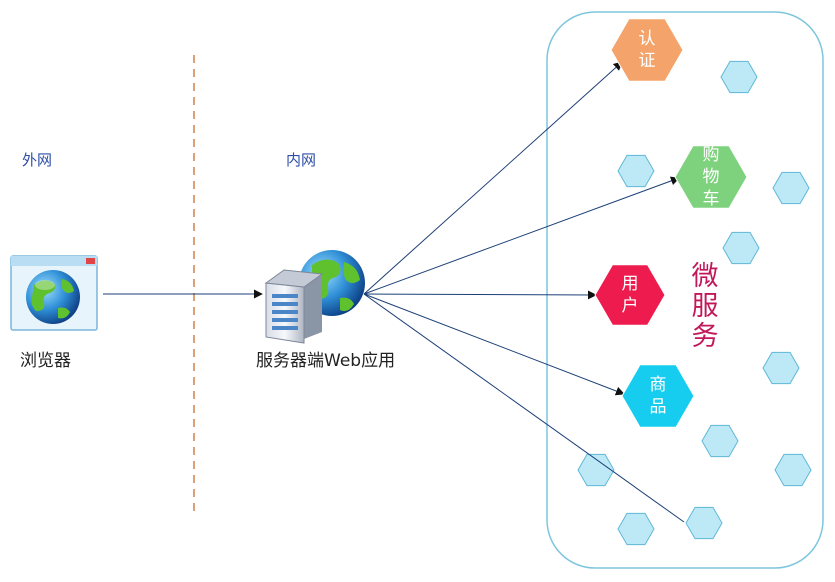  I want to click on microservices-title-char: 微, so click(705, 276).